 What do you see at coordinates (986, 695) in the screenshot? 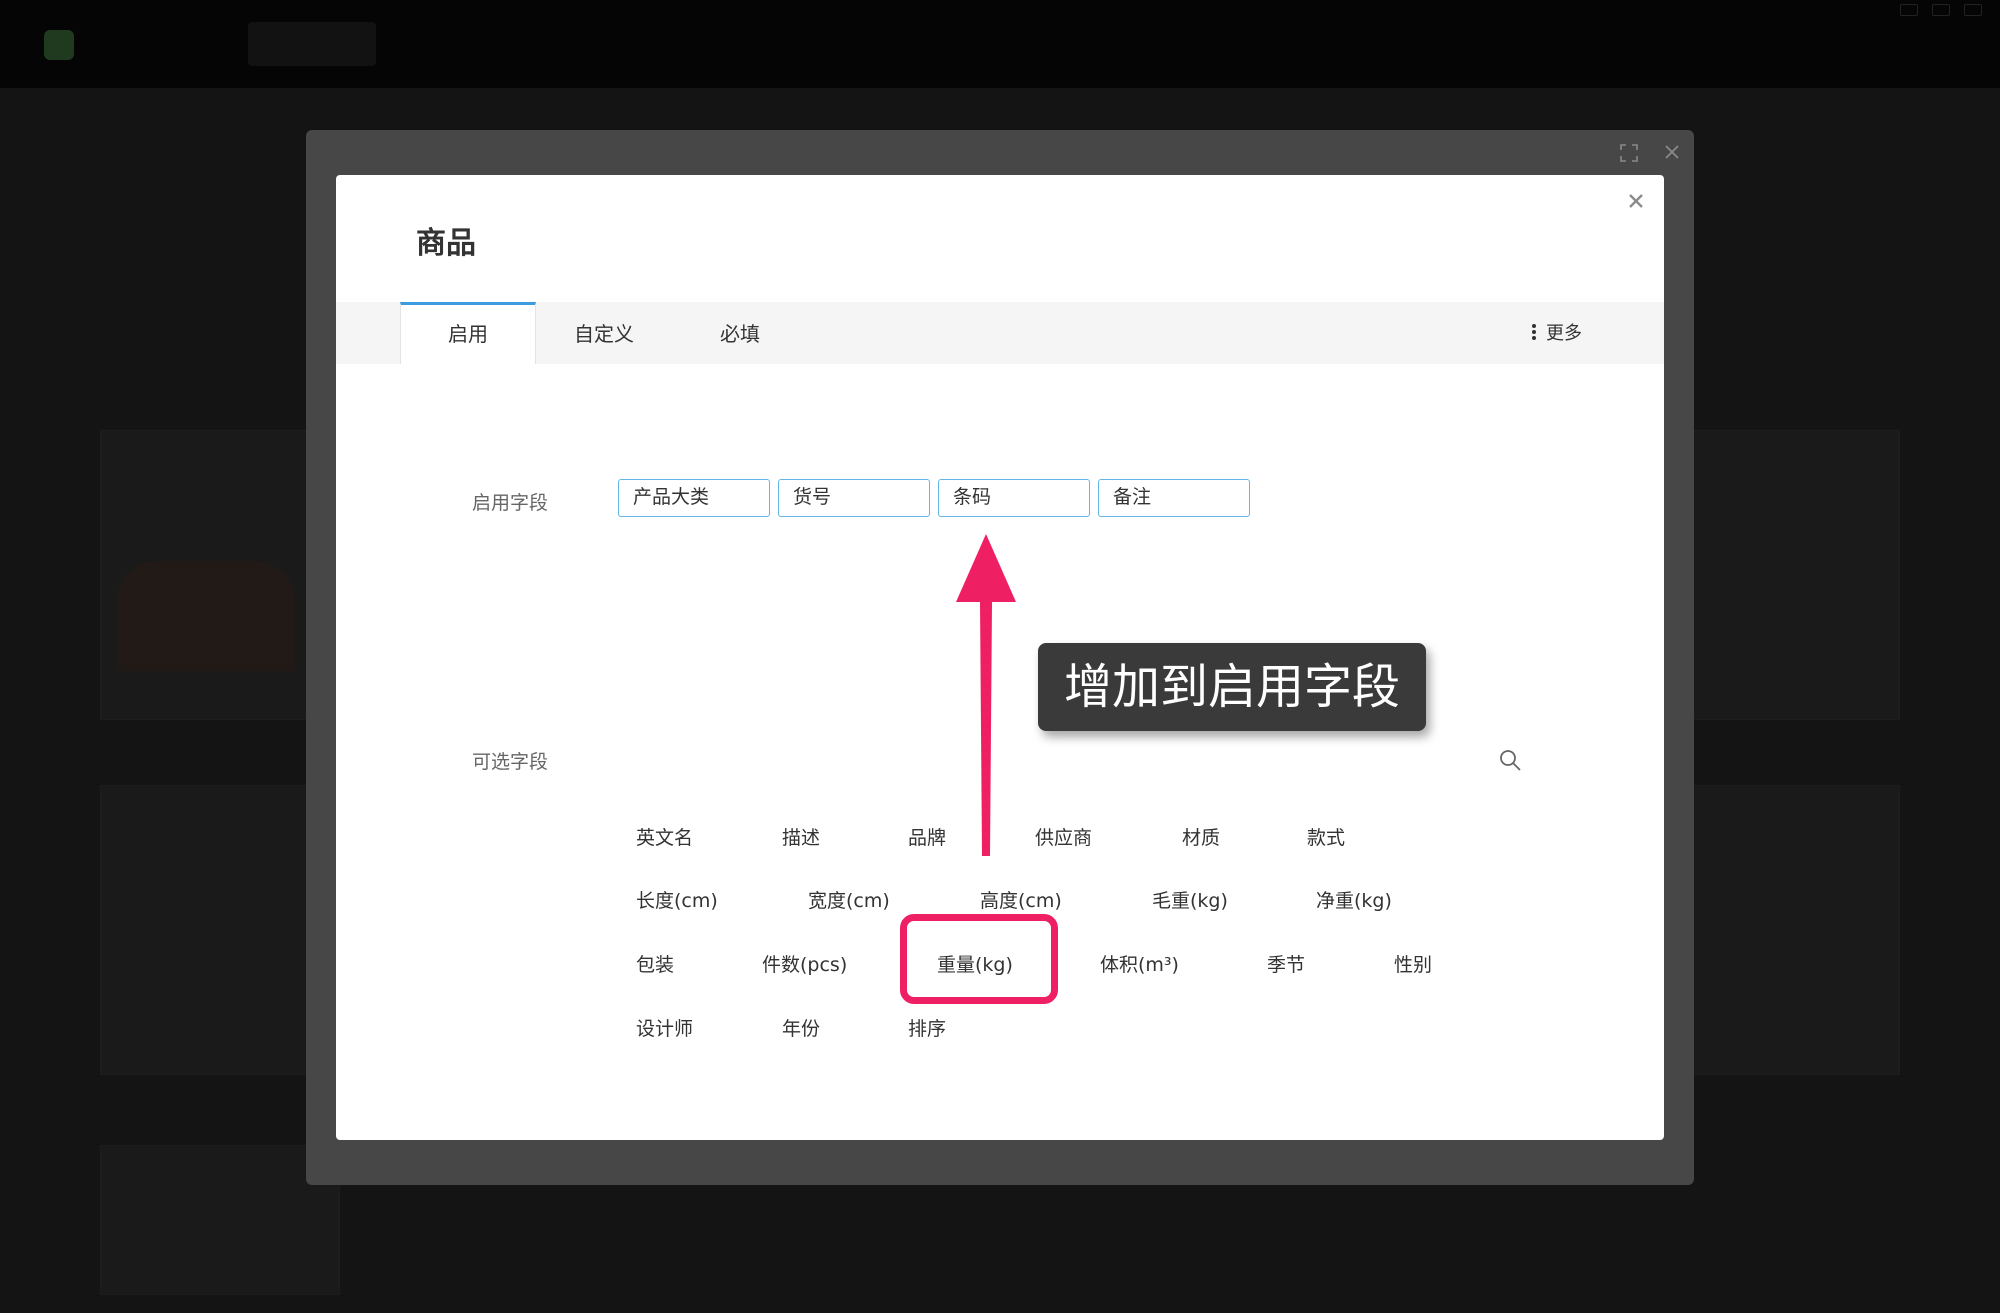
I see `annotation-arrow-icon` at bounding box center [986, 695].